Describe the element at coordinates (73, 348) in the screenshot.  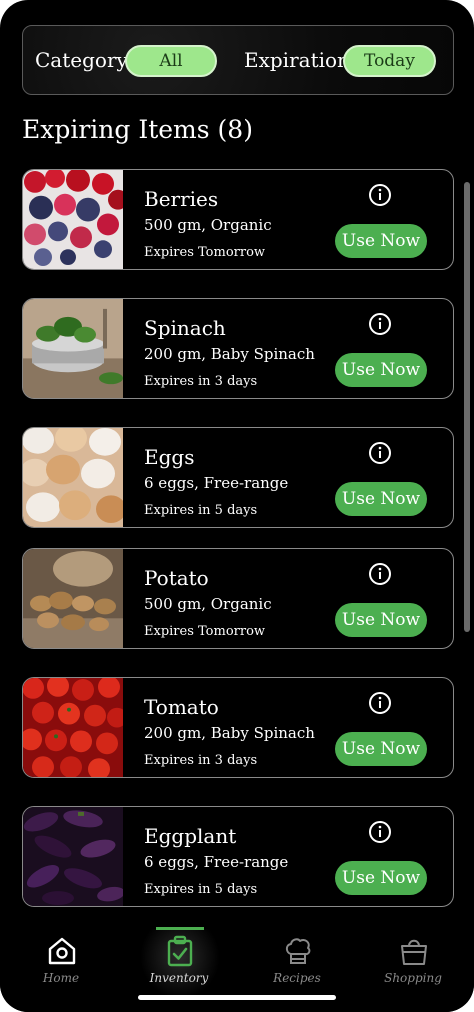
I see `spinach-image` at that location.